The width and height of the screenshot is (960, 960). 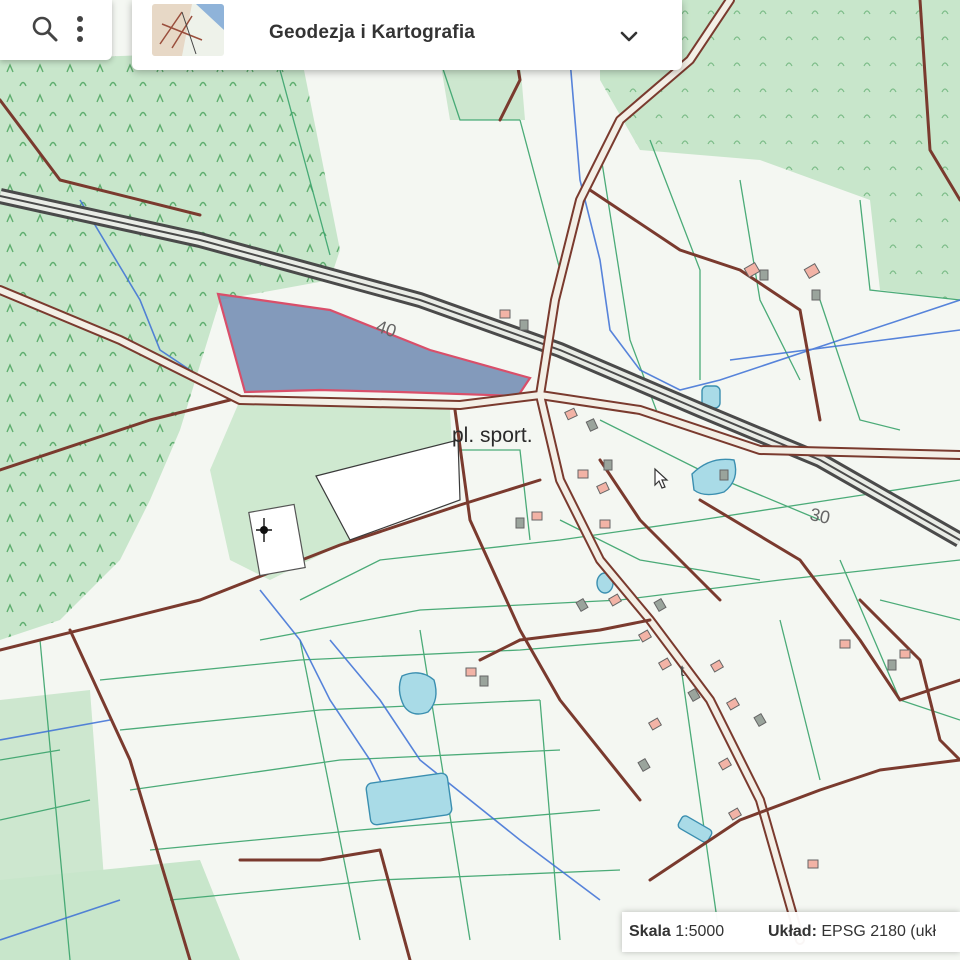 I want to click on more-vertical-icon, so click(x=80, y=29).